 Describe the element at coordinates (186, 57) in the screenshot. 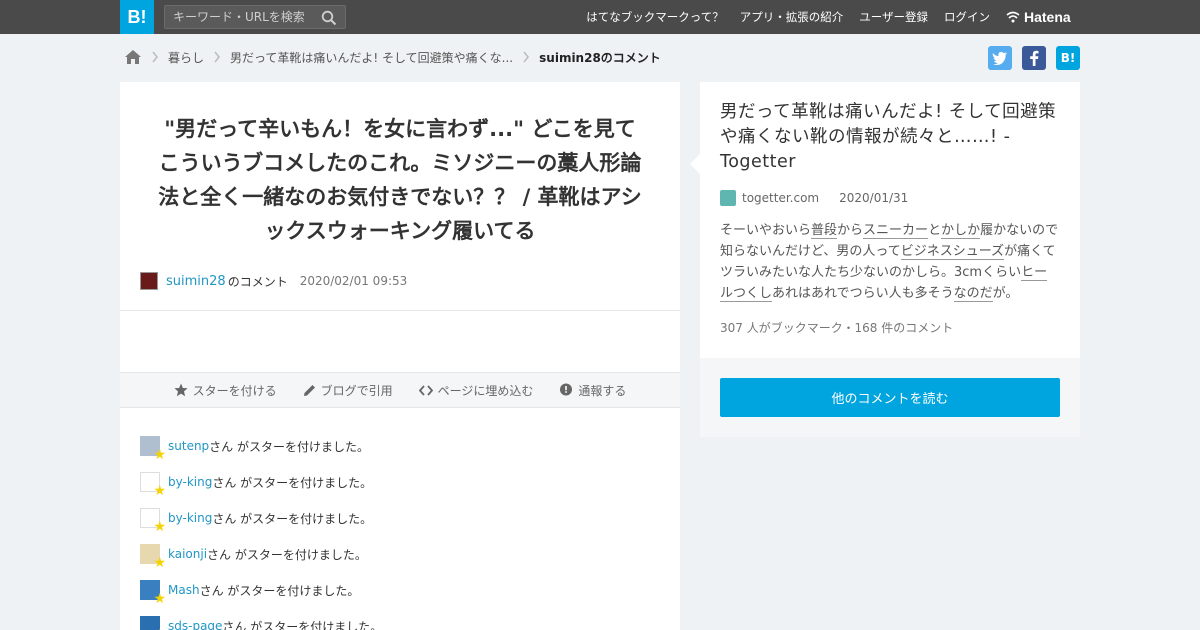

I see `breadcrumb-category: 暮らし` at that location.